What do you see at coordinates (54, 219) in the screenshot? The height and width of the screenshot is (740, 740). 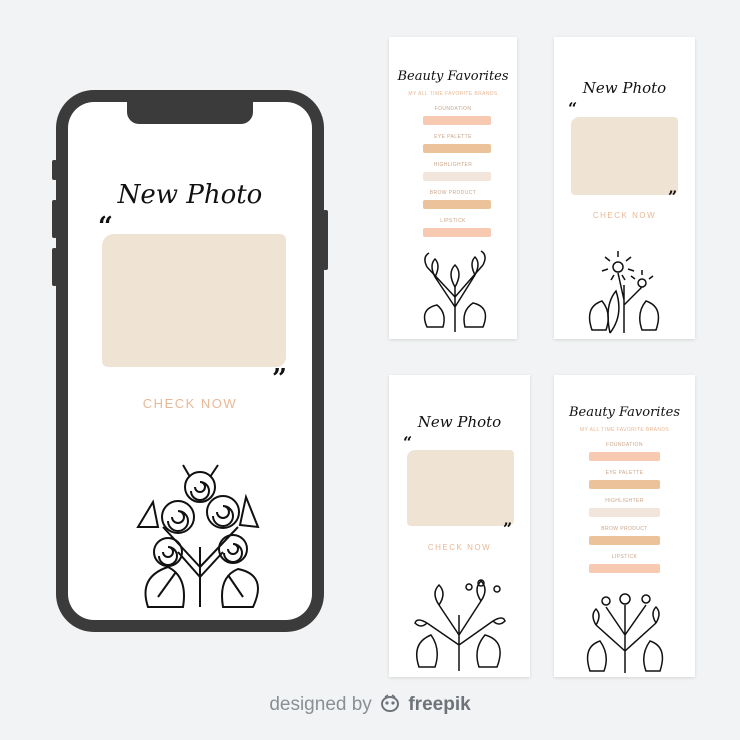 I see `phone-volume-up-button` at bounding box center [54, 219].